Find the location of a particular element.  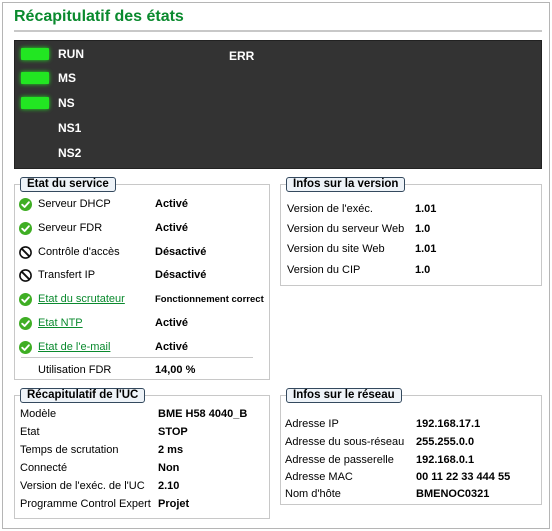

cpu-value: 2 ms is located at coordinates (171, 450).